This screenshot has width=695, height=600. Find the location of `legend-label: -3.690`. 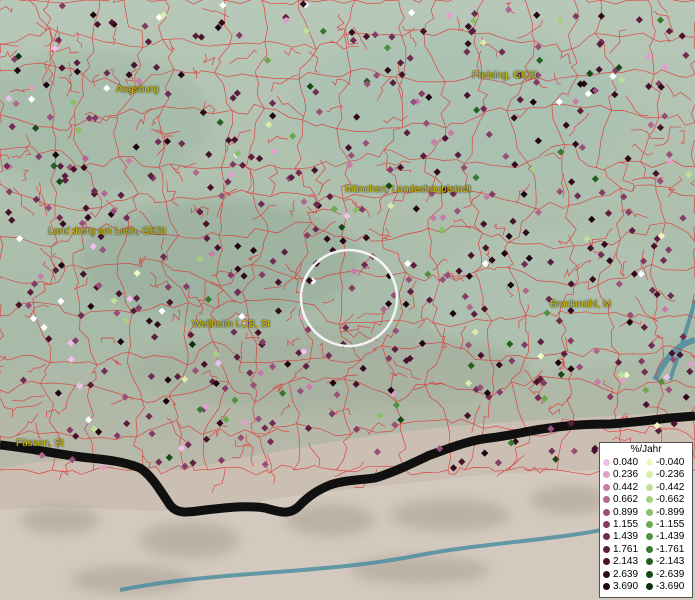

legend-label: -3.690 is located at coordinates (670, 586).